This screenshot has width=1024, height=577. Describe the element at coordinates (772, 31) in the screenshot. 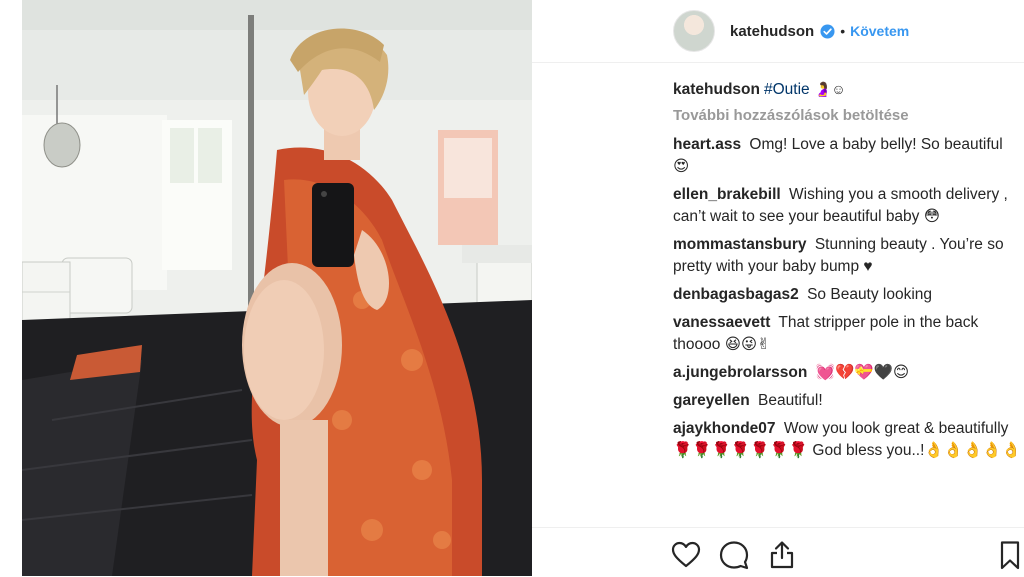

I see `author-username: katehudson` at that location.